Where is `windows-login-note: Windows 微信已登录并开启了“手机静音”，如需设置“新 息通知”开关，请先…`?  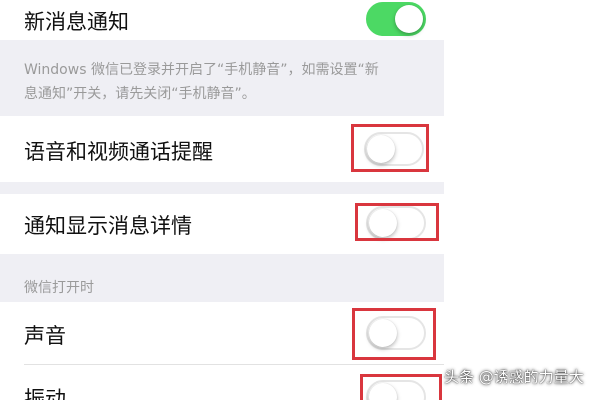
windows-login-note: Windows 微信已登录并开启了“手机静音”，如需设置“新 息通知”开关，请先… is located at coordinates (236, 82).